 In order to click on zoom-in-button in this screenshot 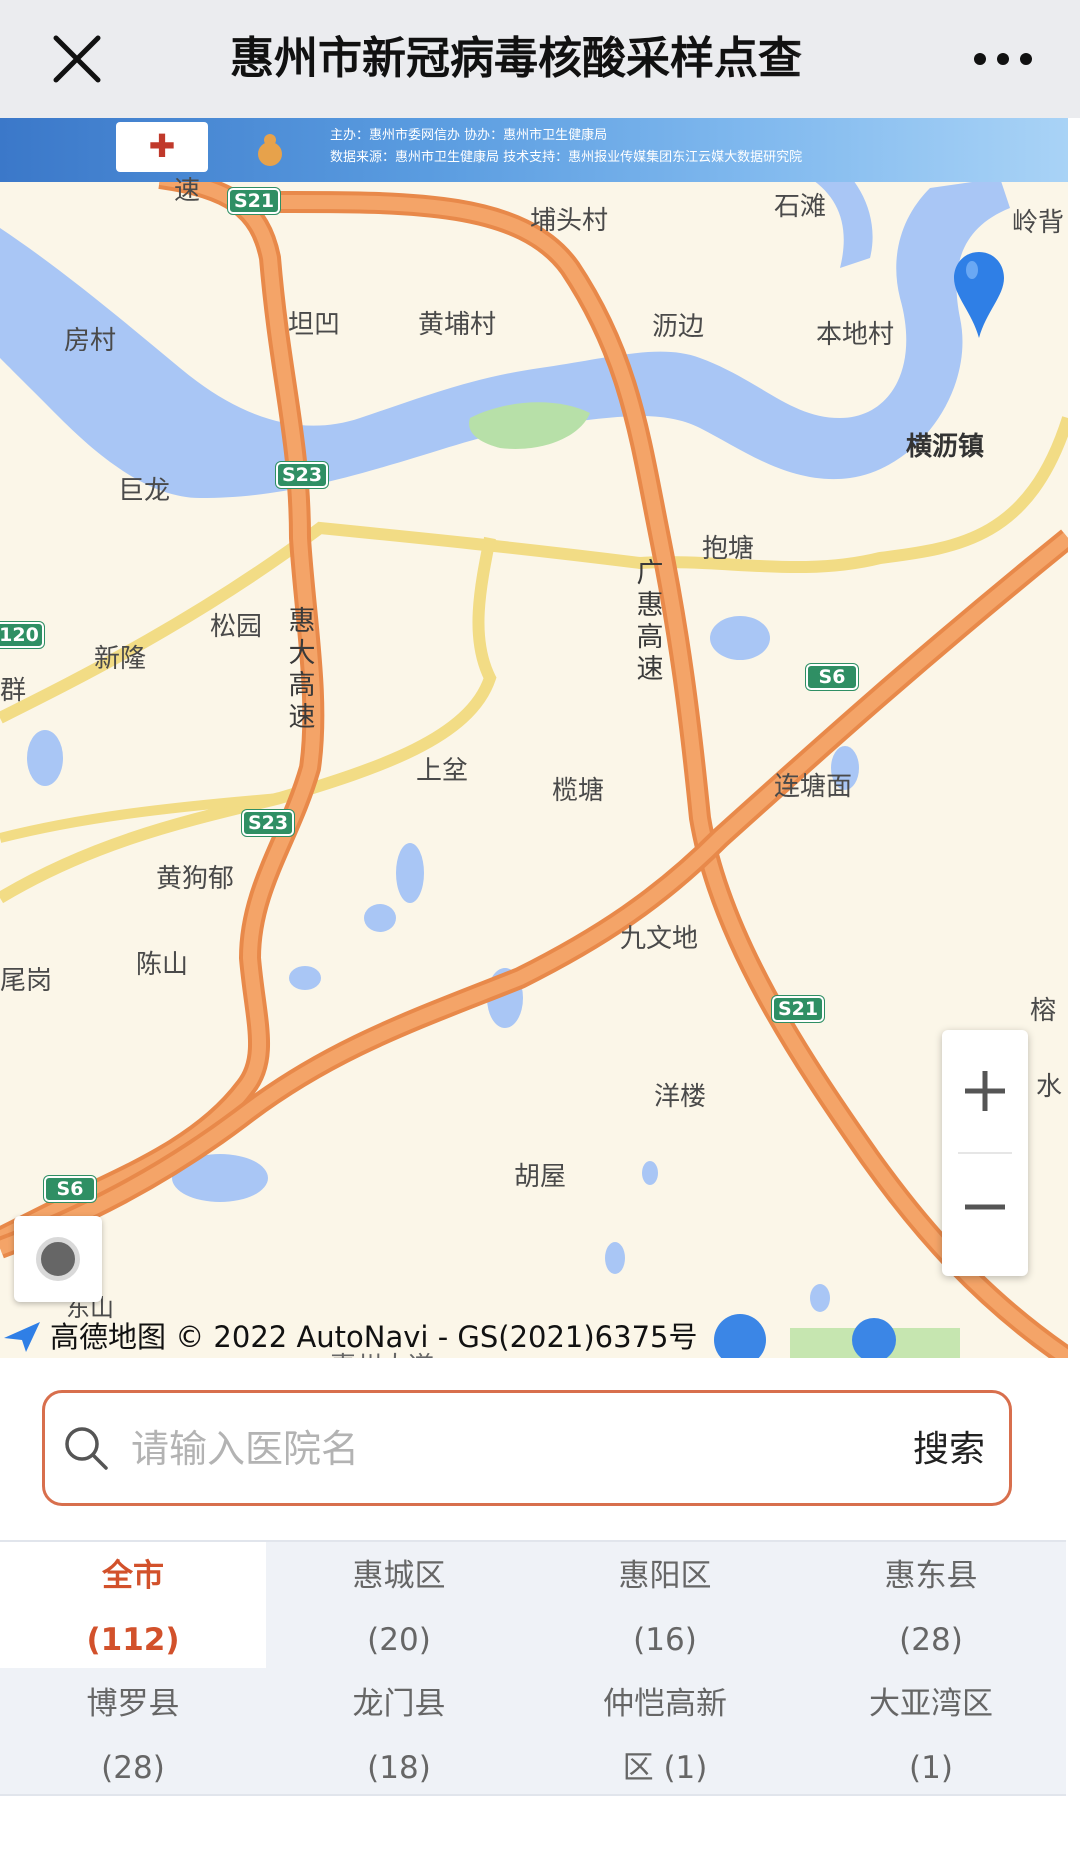, I will do `click(985, 1091)`.